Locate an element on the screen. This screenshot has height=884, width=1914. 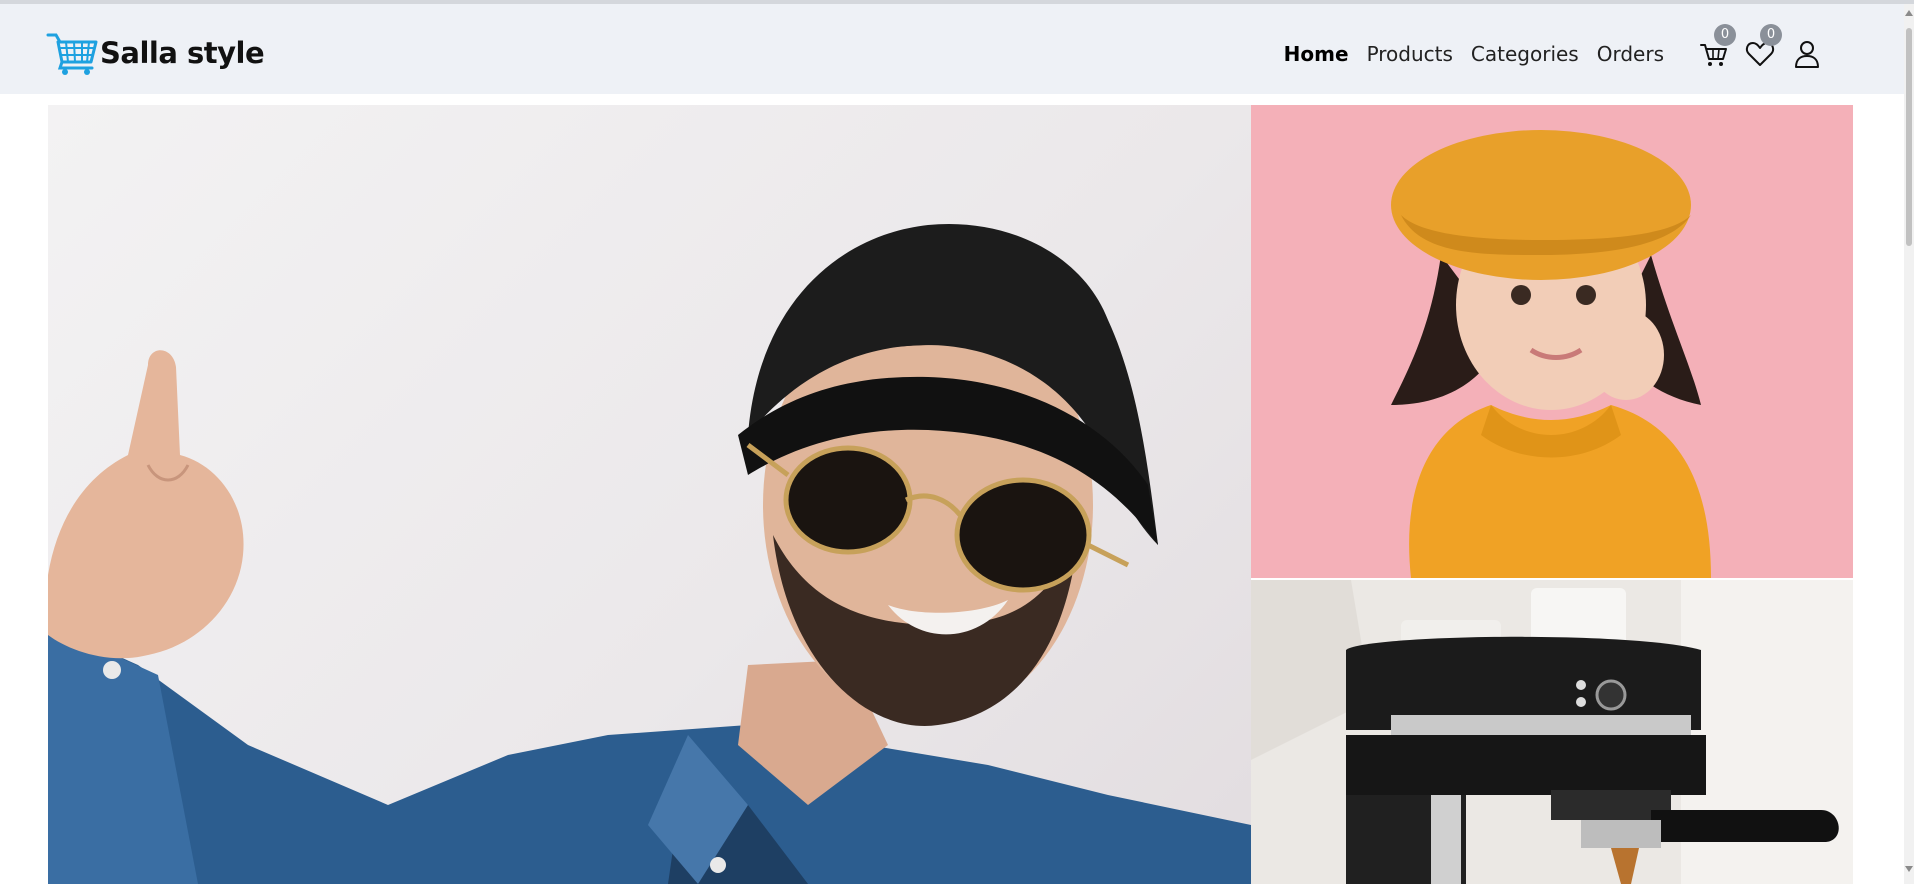
wishlist-button: 0 is located at coordinates (1763, 47).